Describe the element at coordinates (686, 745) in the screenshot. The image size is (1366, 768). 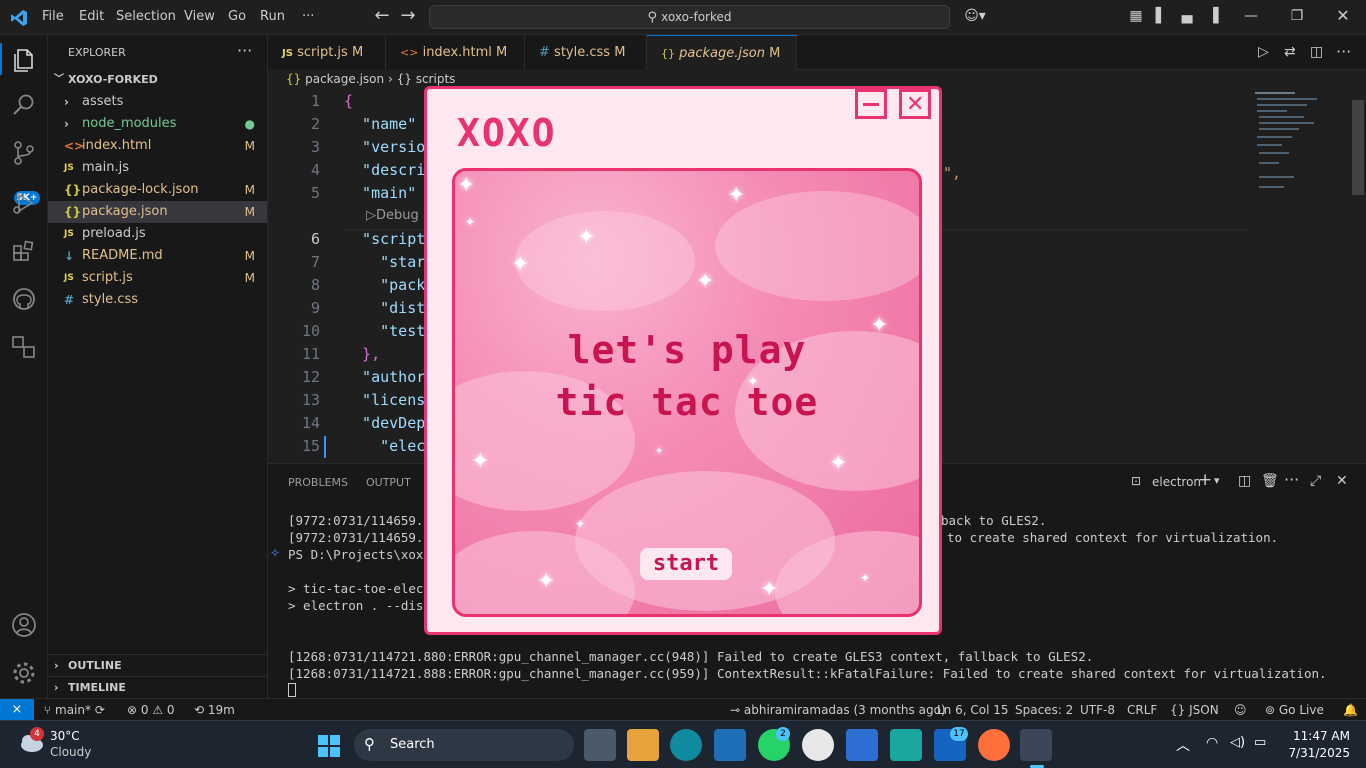
I see `edge-browser-icon` at that location.